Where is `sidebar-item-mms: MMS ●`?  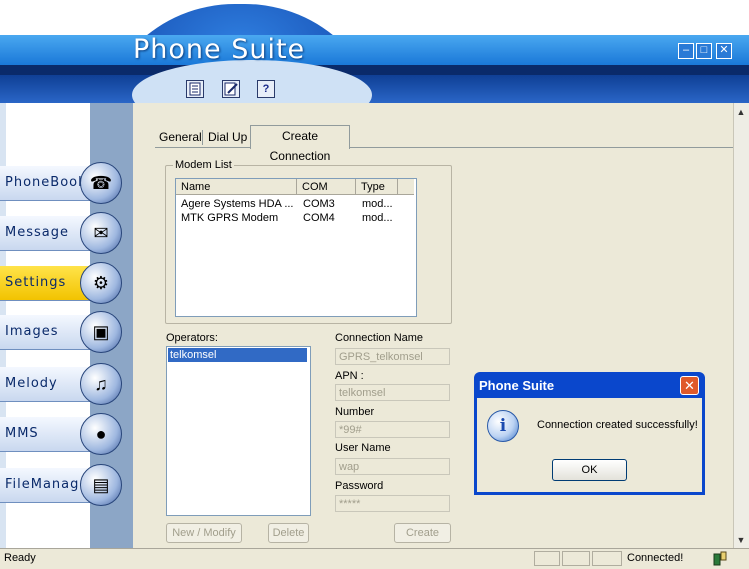
sidebar-item-mms: MMS ● is located at coordinates (61, 434).